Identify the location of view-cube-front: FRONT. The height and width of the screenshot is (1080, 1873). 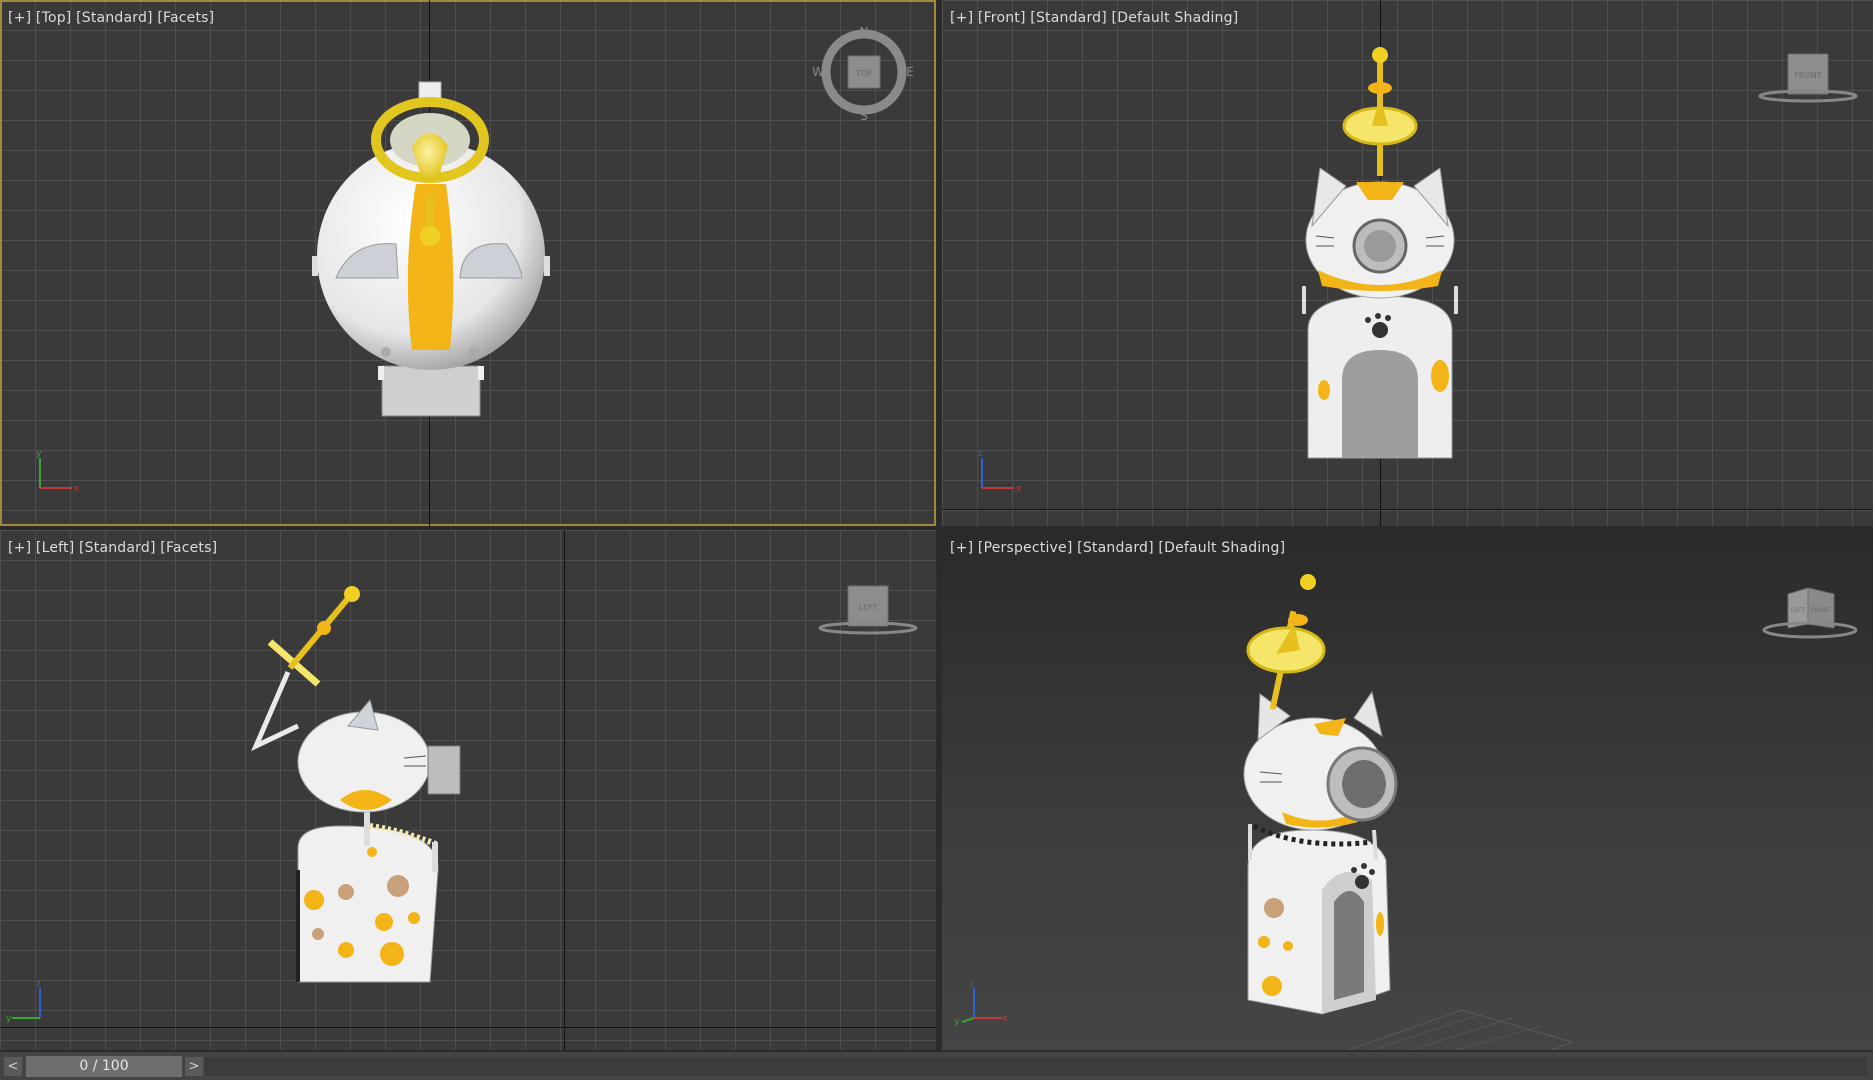
(1807, 80).